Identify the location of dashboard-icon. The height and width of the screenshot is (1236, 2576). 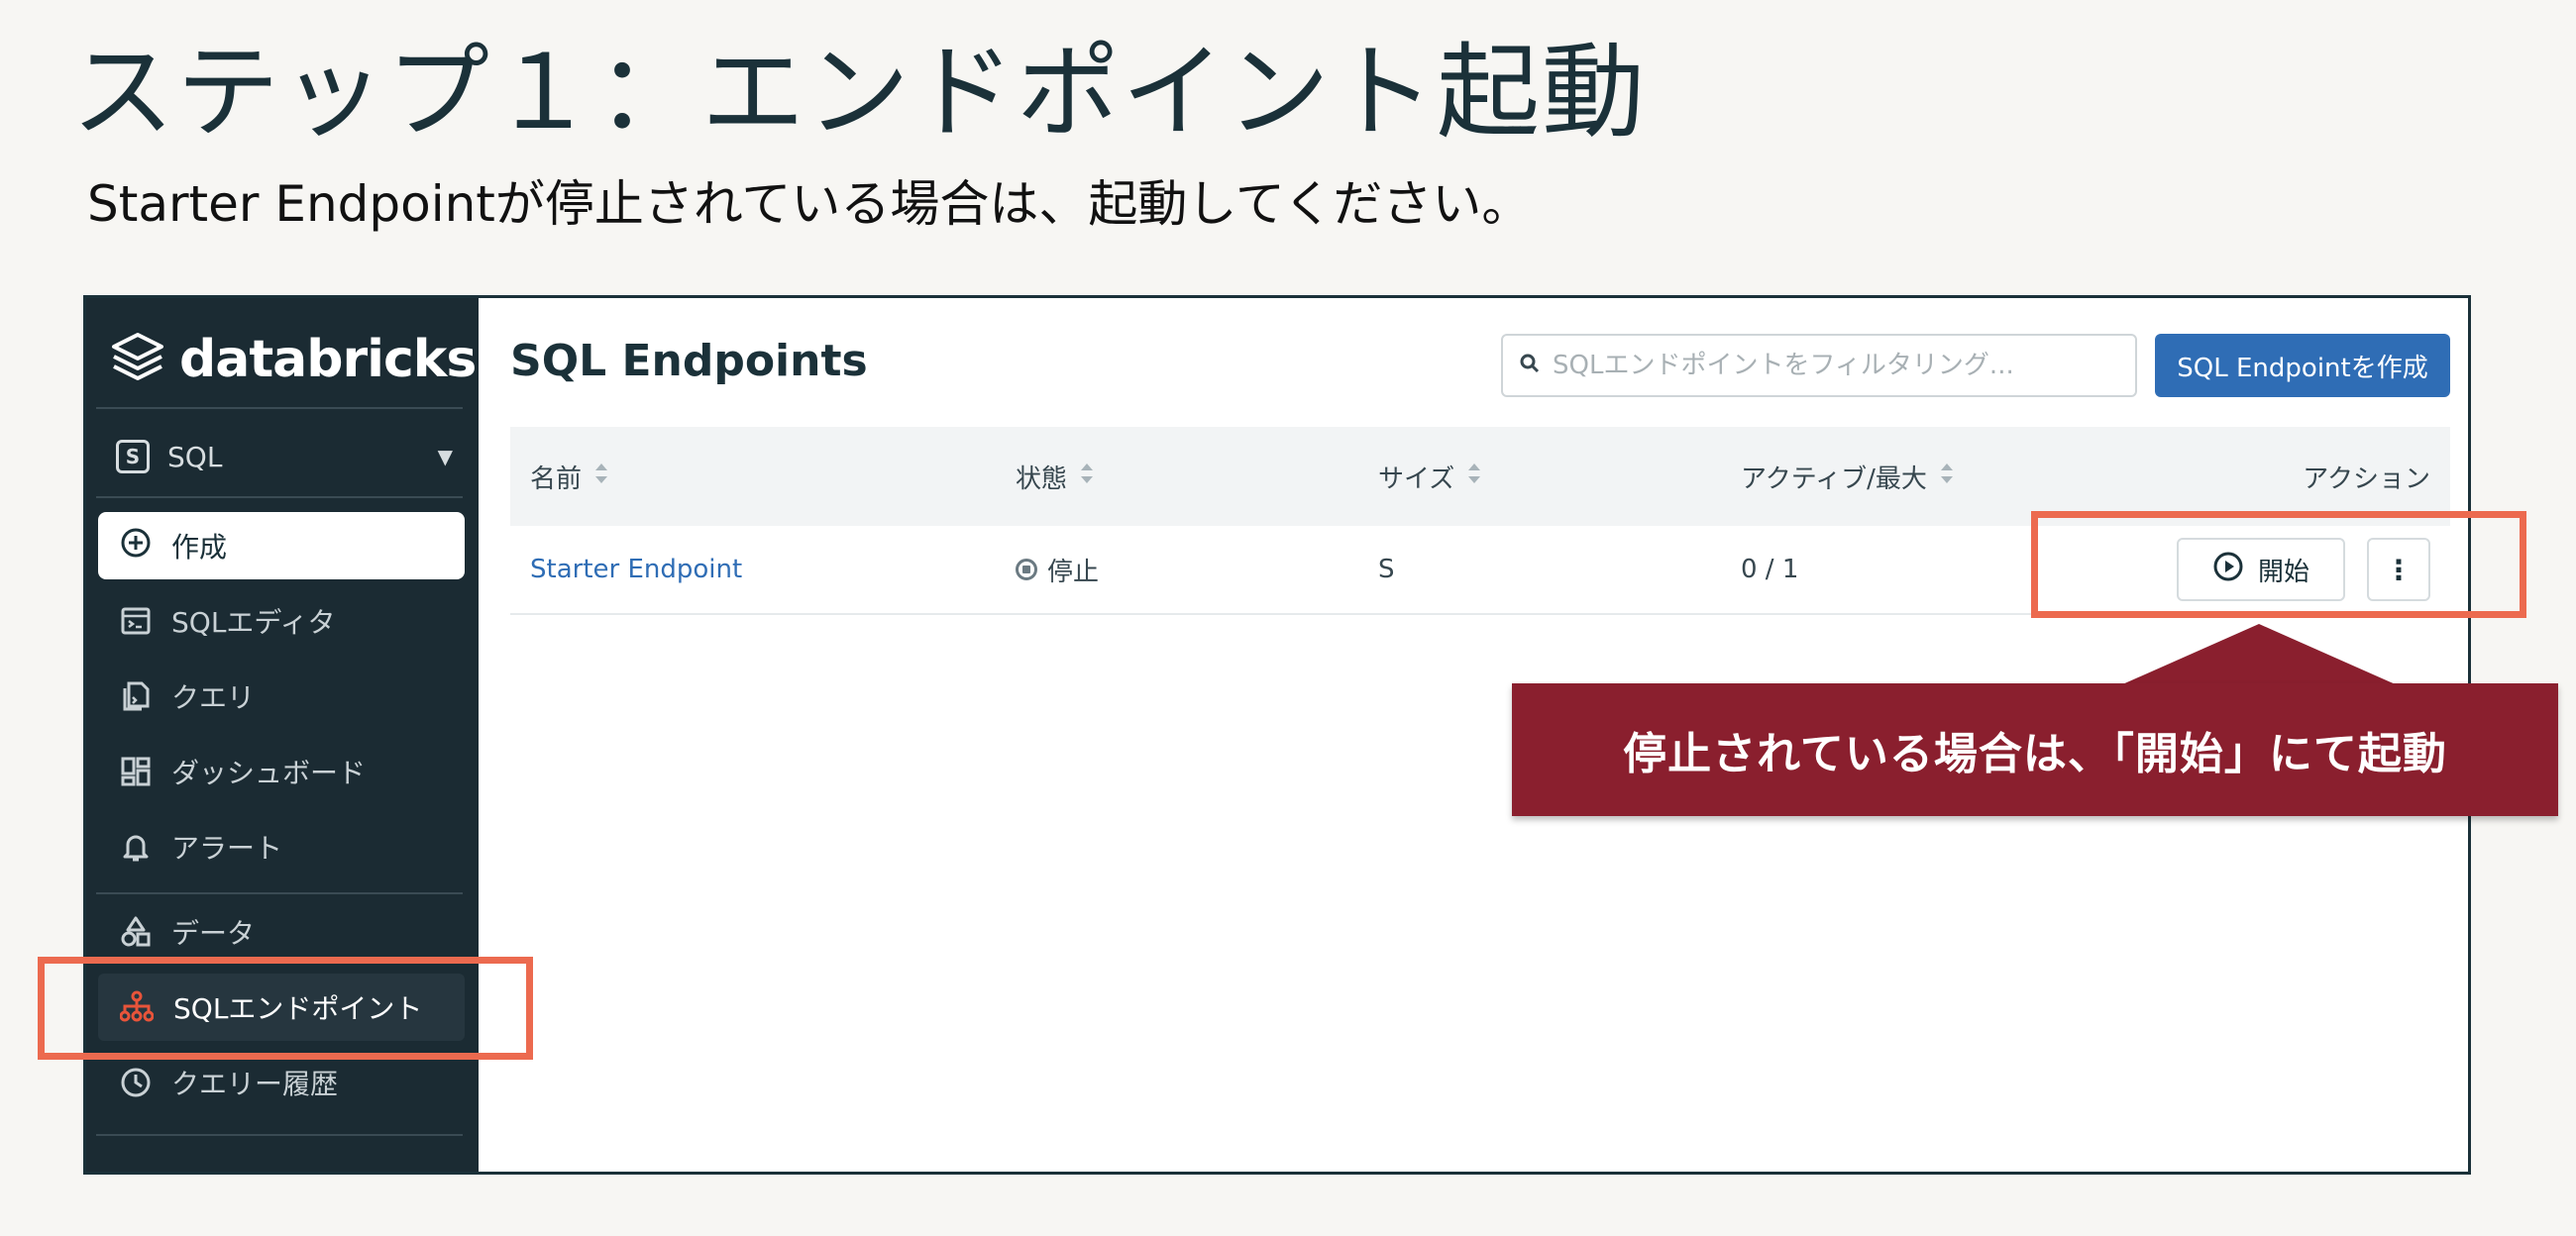
(136, 771).